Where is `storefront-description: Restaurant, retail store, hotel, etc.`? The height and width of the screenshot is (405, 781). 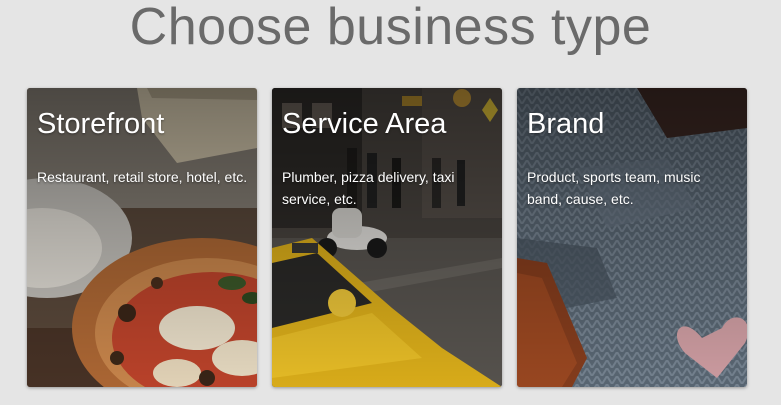 storefront-description: Restaurant, retail store, hotel, etc. is located at coordinates (142, 177).